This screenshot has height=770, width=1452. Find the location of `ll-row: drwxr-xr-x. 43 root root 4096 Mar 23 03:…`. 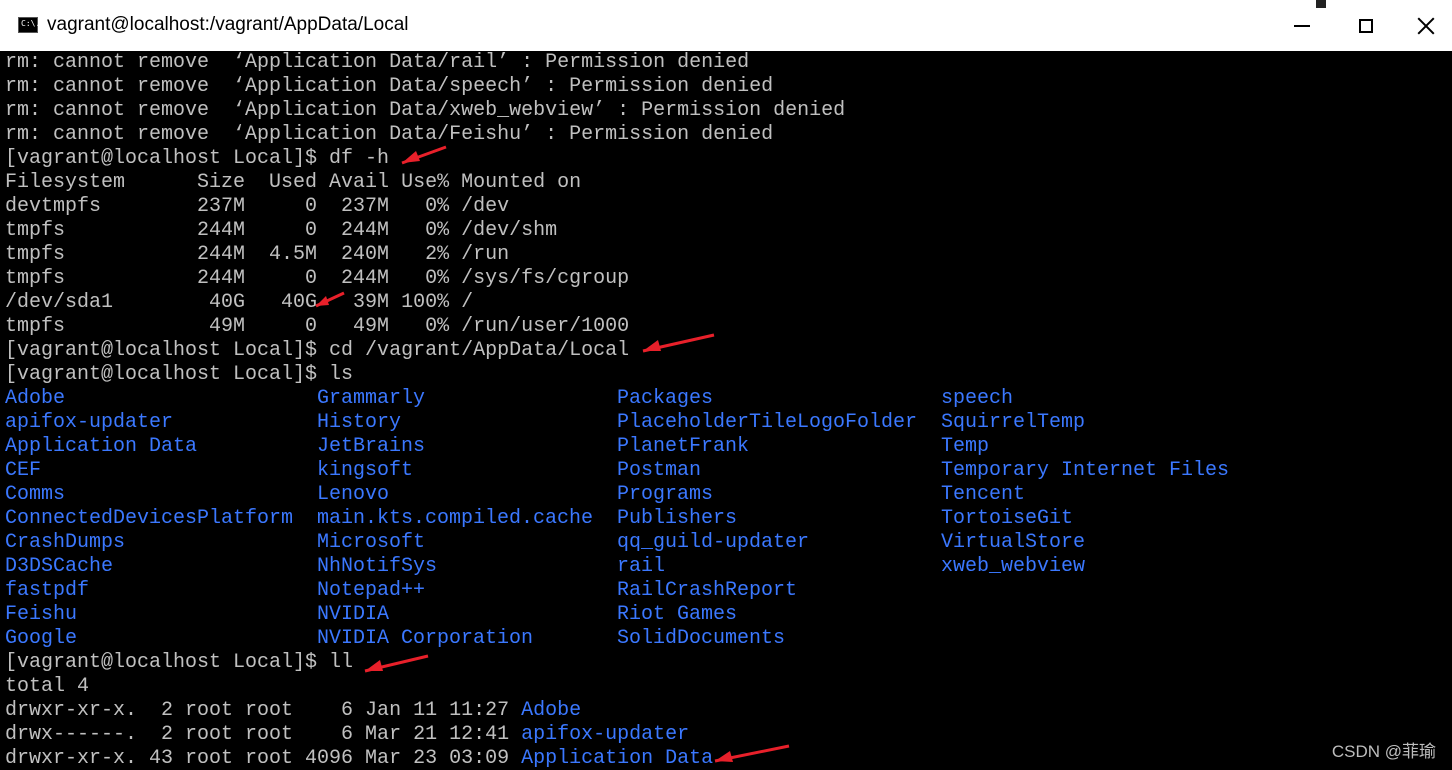

ll-row: drwxr-xr-x. 43 root root 4096 Mar 23 03:… is located at coordinates (359, 758).